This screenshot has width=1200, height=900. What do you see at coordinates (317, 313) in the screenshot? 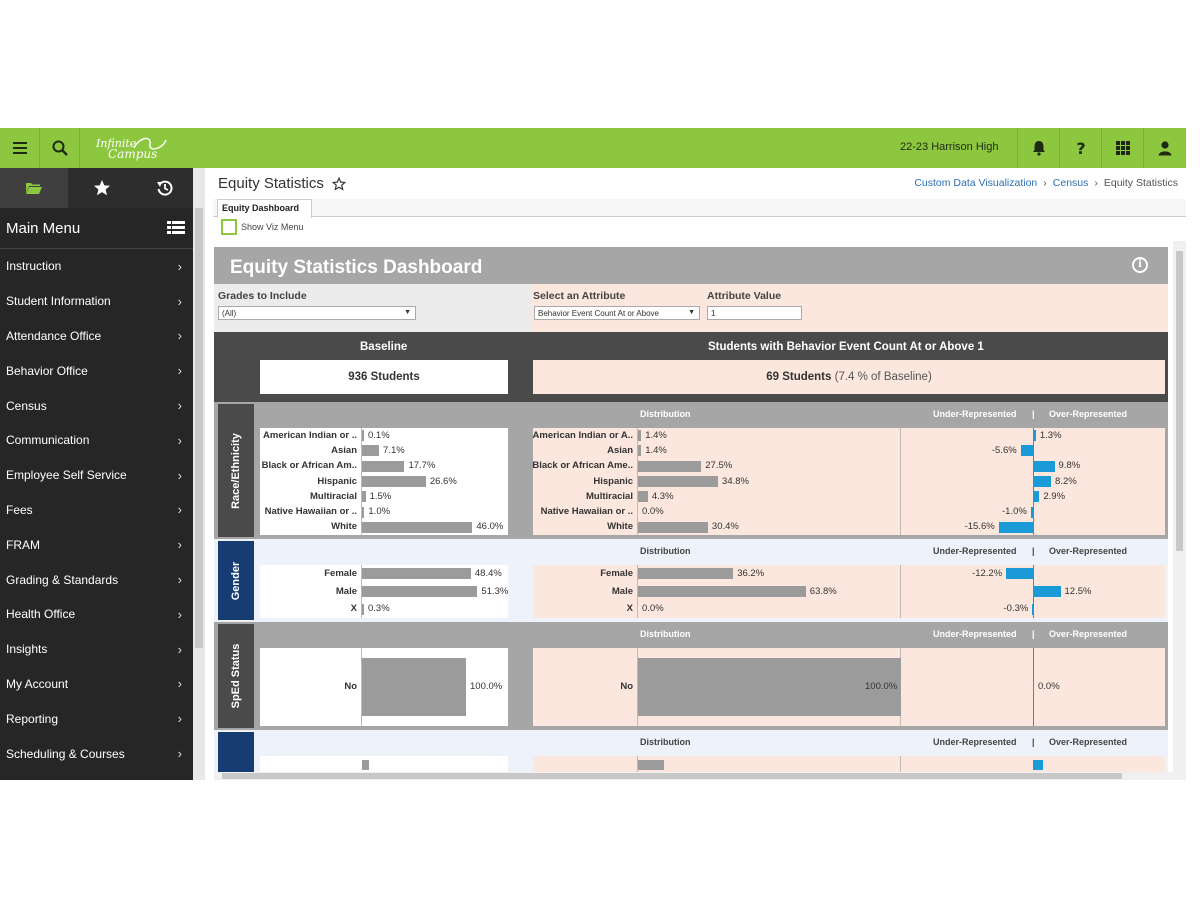
I see `grades-select: (All) ▼` at bounding box center [317, 313].